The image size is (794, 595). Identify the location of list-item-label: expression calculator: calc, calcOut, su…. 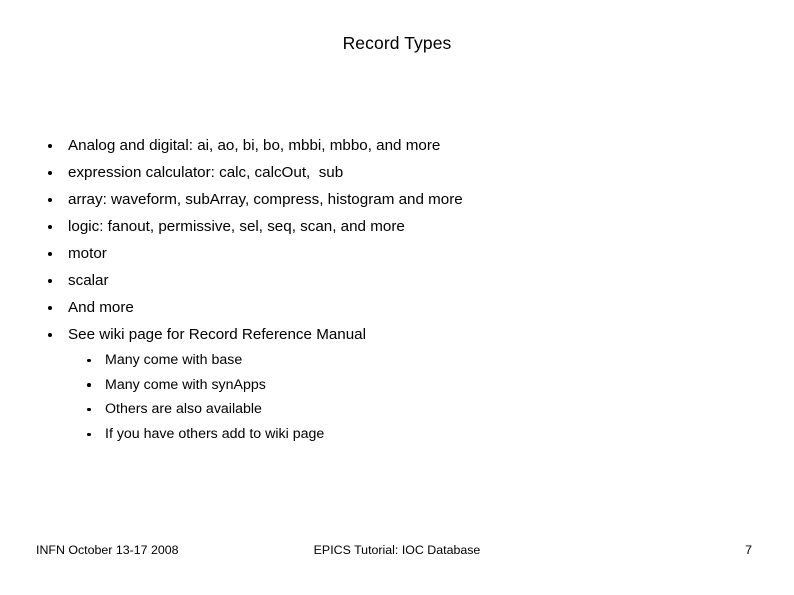
(206, 172).